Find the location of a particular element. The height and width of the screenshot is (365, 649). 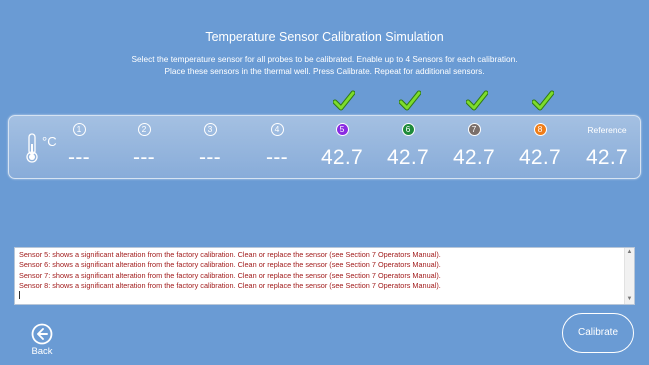

back-button-label: Back is located at coordinates (42, 351).